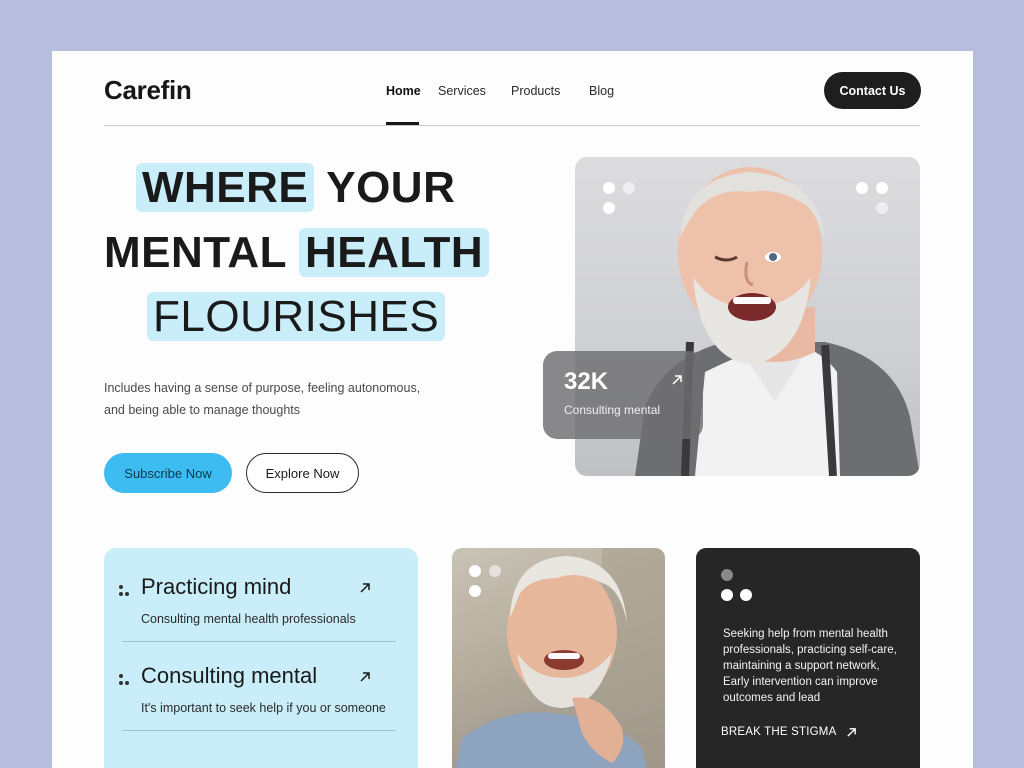 The image size is (1024, 768). Describe the element at coordinates (394, 252) in the screenshot. I see `headline-highlight: HEALTH` at that location.